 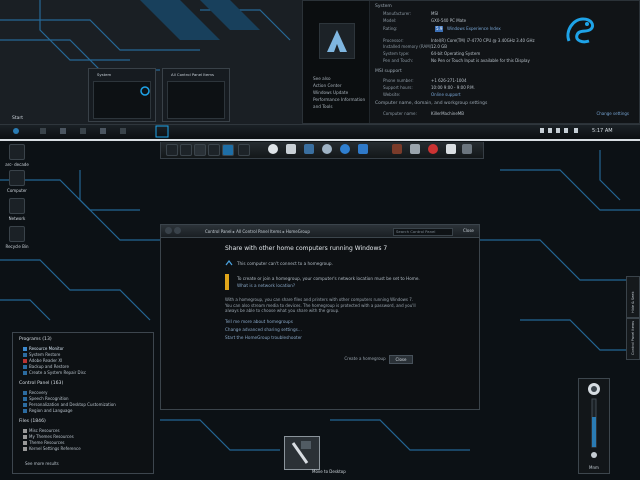 I want to click on recycle-bin-icon, so click(x=17, y=234).